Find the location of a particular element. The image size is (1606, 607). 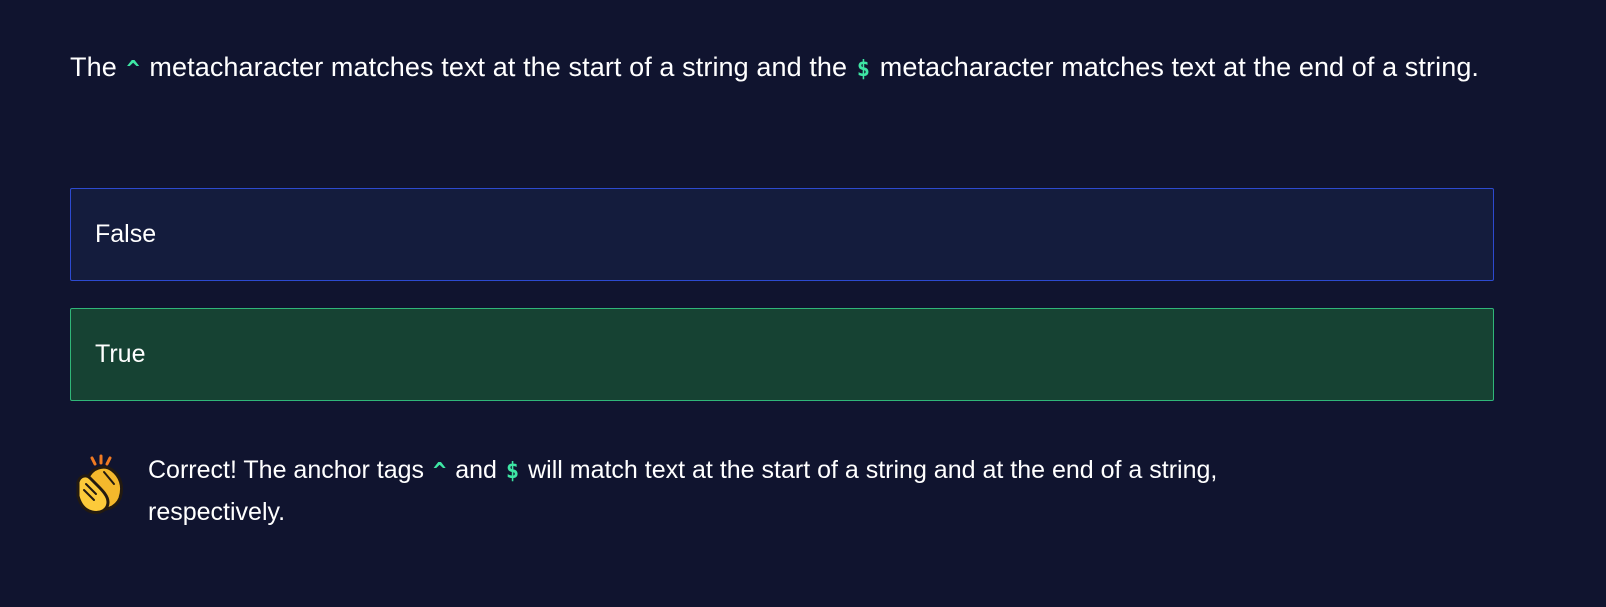

answer-option-label: True is located at coordinates (120, 354).